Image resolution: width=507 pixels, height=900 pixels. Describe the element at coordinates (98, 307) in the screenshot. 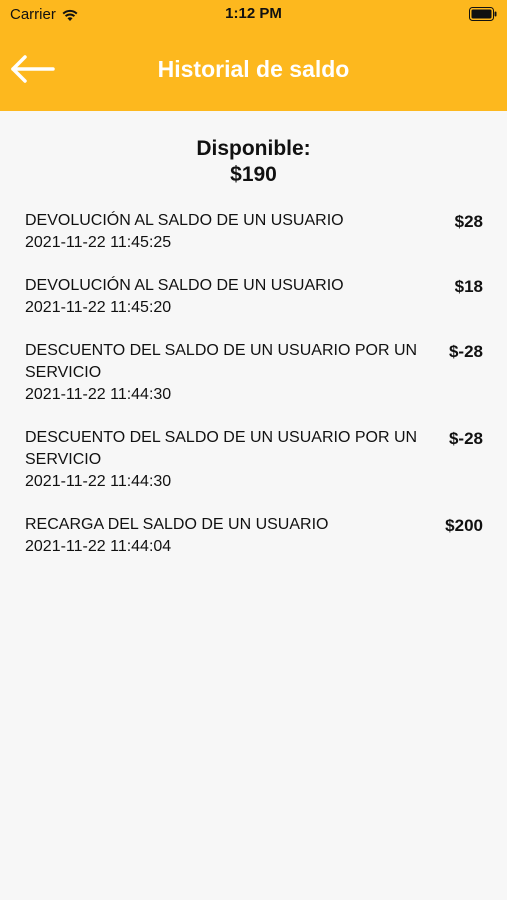

I see `transaction-date: 2021-11-22 11:45:20` at that location.